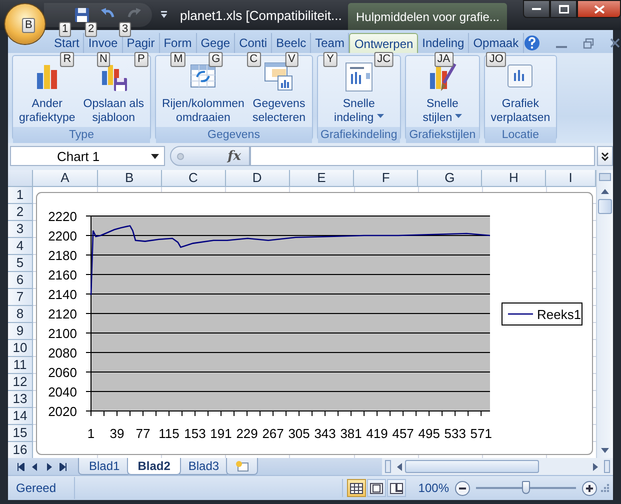  I want to click on axis-label: 2080, so click(62, 353).